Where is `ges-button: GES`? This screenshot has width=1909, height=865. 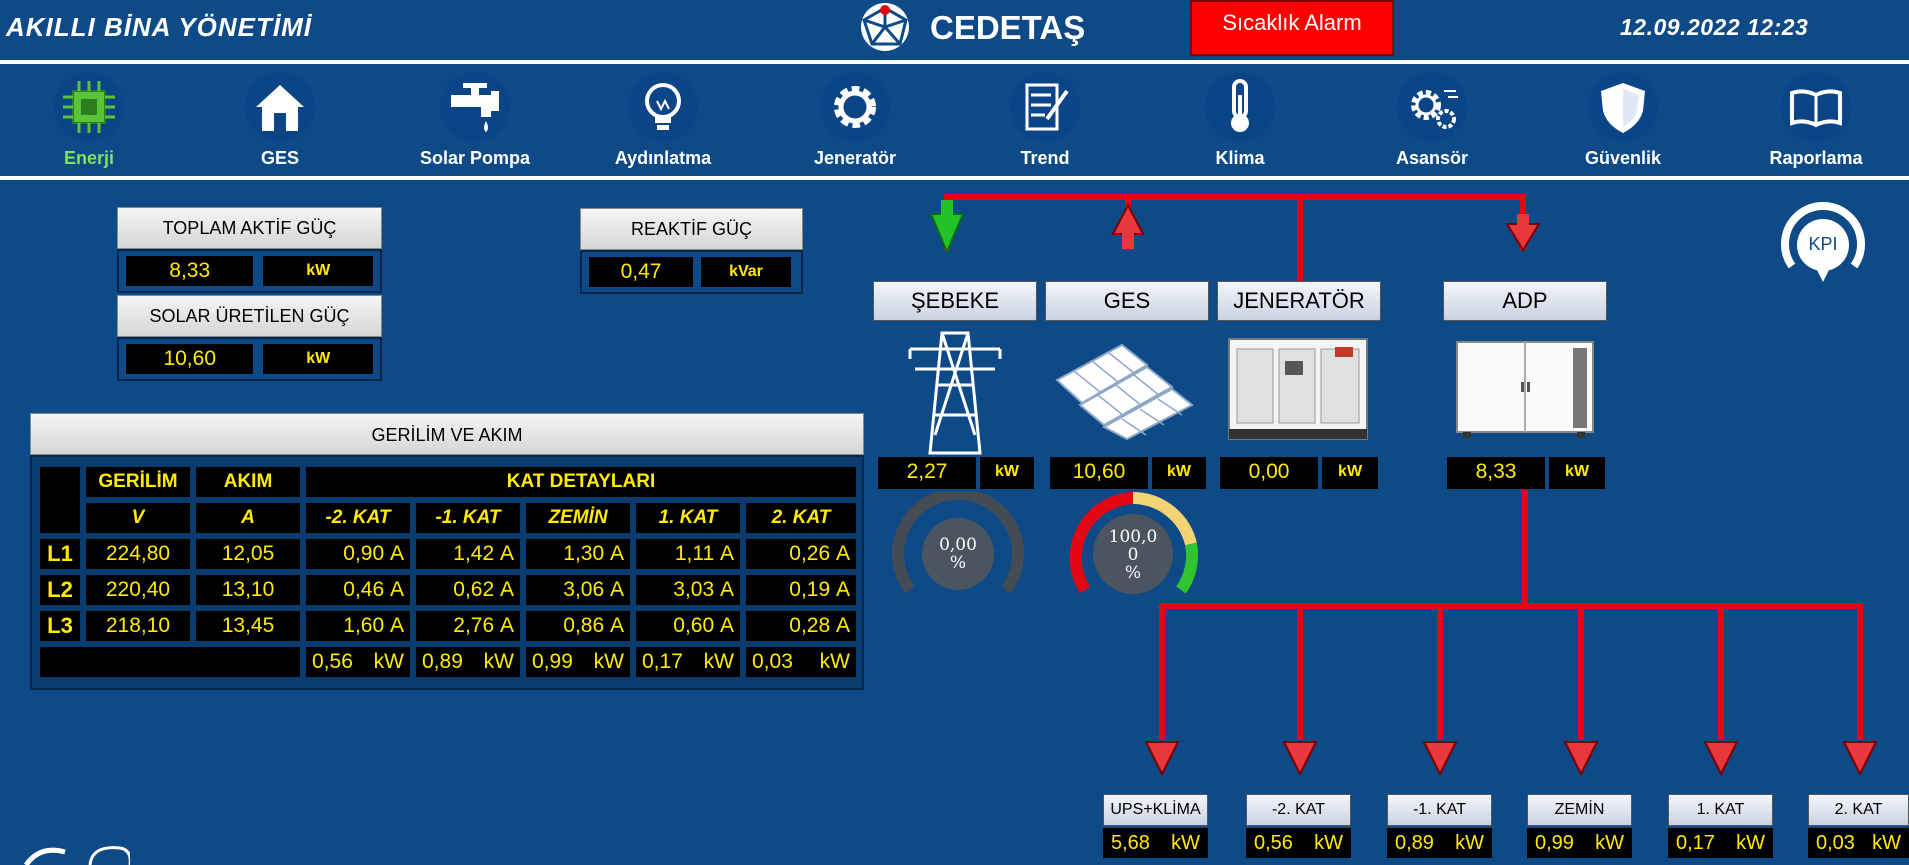
ges-button: GES is located at coordinates (1127, 301).